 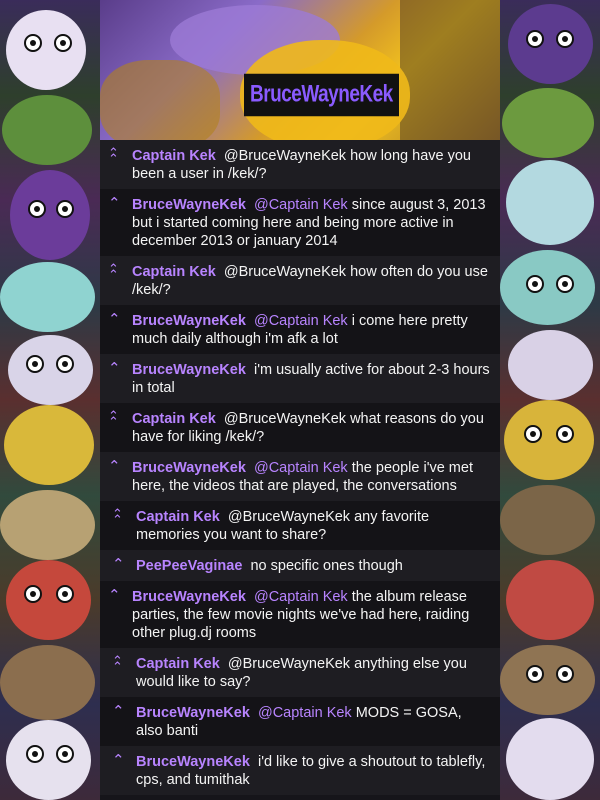 What do you see at coordinates (300, 70) in the screenshot?
I see `banner-image: BruceWayneKek` at bounding box center [300, 70].